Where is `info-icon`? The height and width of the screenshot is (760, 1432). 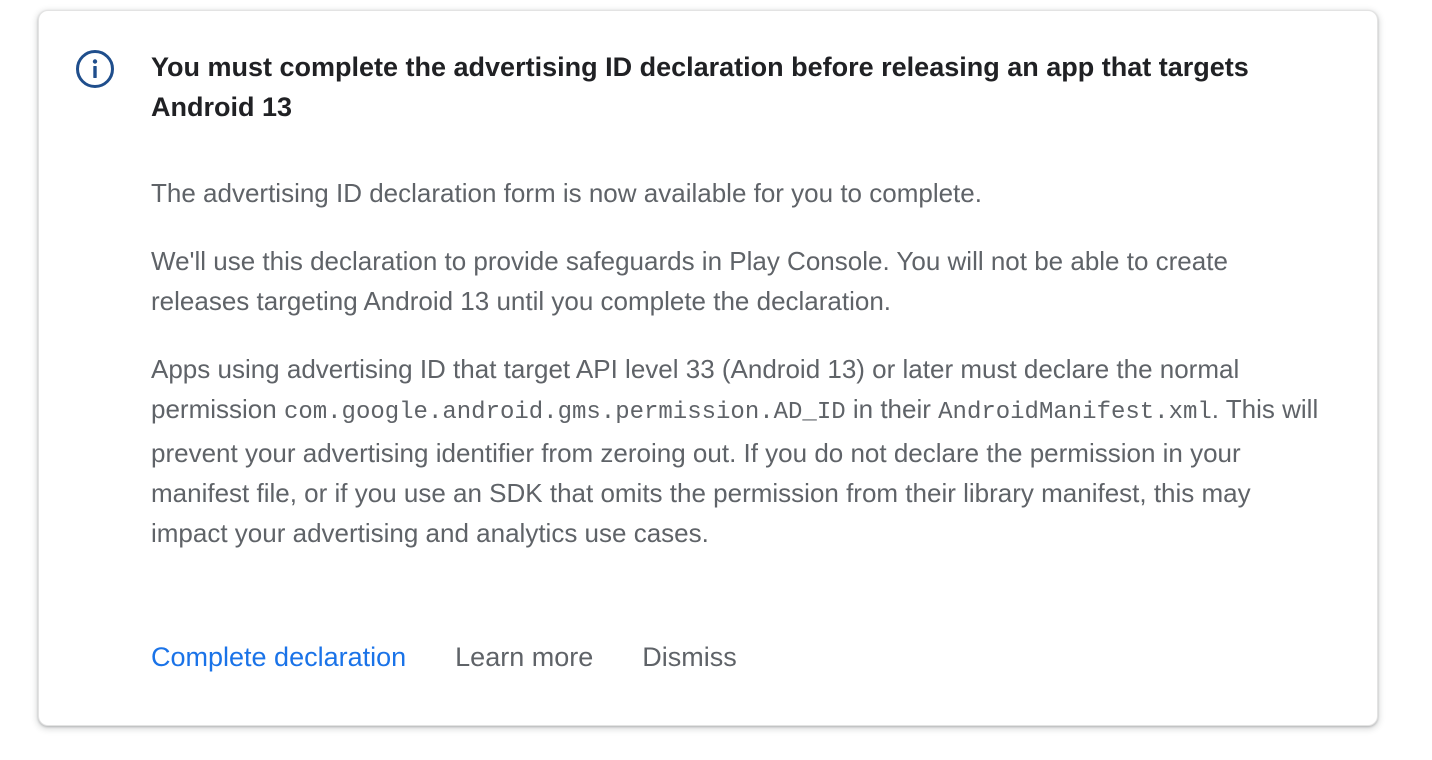
info-icon is located at coordinates (95, 69).